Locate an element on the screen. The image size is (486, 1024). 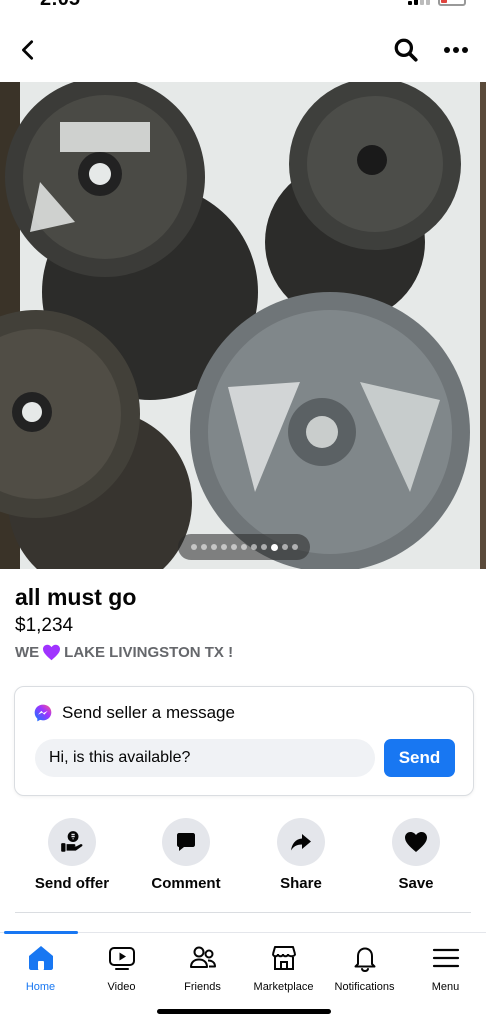
message-heading-label: Send seller a message is located at coordinates (148, 712).